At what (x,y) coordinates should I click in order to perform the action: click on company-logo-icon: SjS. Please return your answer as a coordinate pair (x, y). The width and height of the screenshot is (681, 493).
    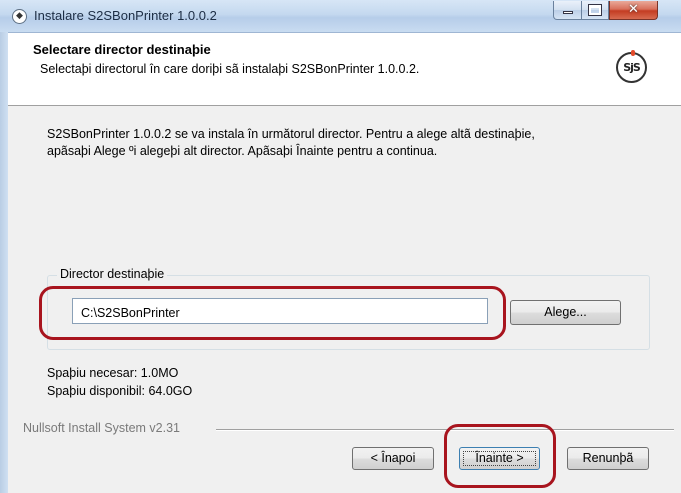
    Looking at the image, I should click on (631, 66).